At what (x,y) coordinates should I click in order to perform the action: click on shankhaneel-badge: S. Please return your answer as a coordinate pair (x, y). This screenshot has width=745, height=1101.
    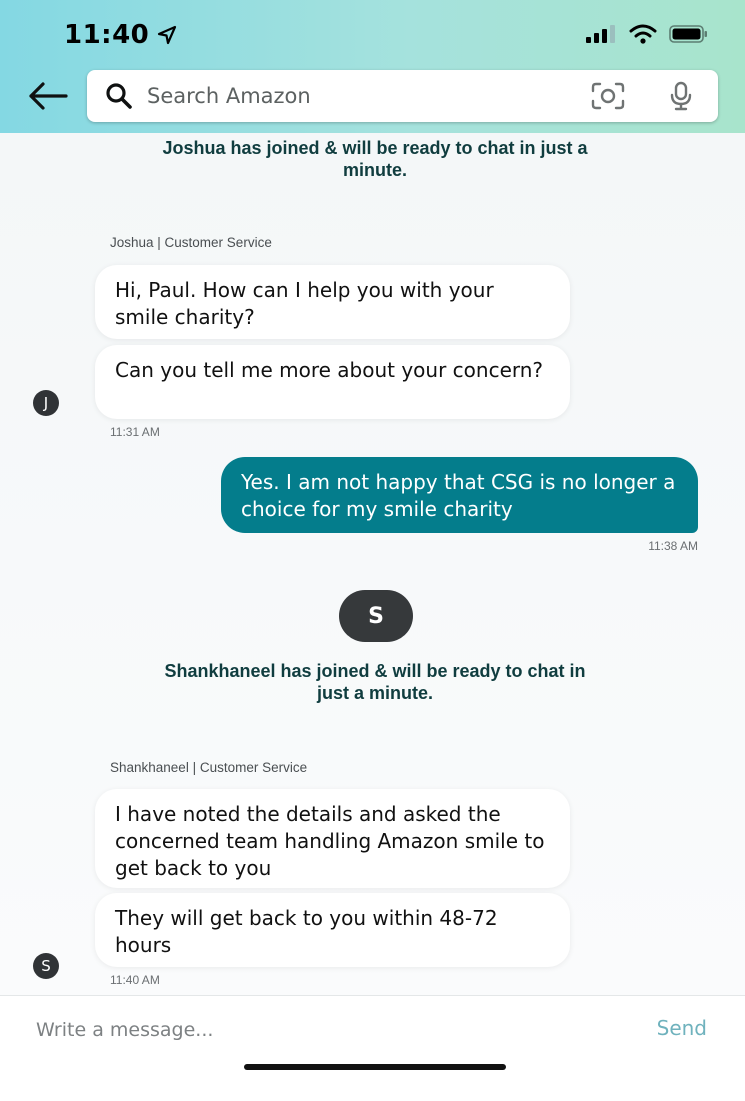
    Looking at the image, I should click on (376, 616).